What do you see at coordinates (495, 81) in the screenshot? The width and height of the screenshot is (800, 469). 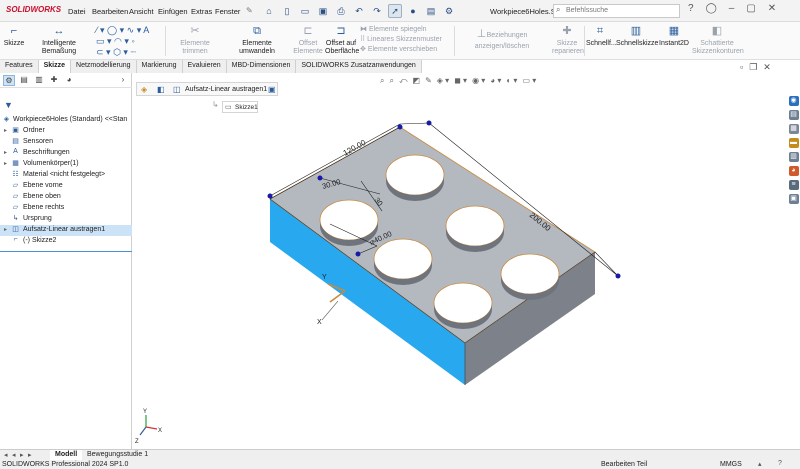 I see `edit-appearance-icon: ◕ ▾` at bounding box center [495, 81].